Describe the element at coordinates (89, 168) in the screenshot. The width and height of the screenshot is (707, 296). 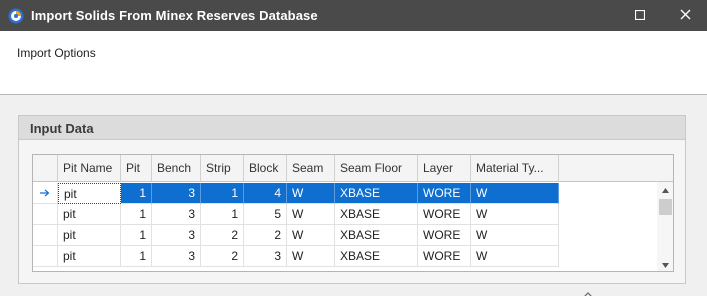
I see `column-header-pit-name: Pit Name` at that location.